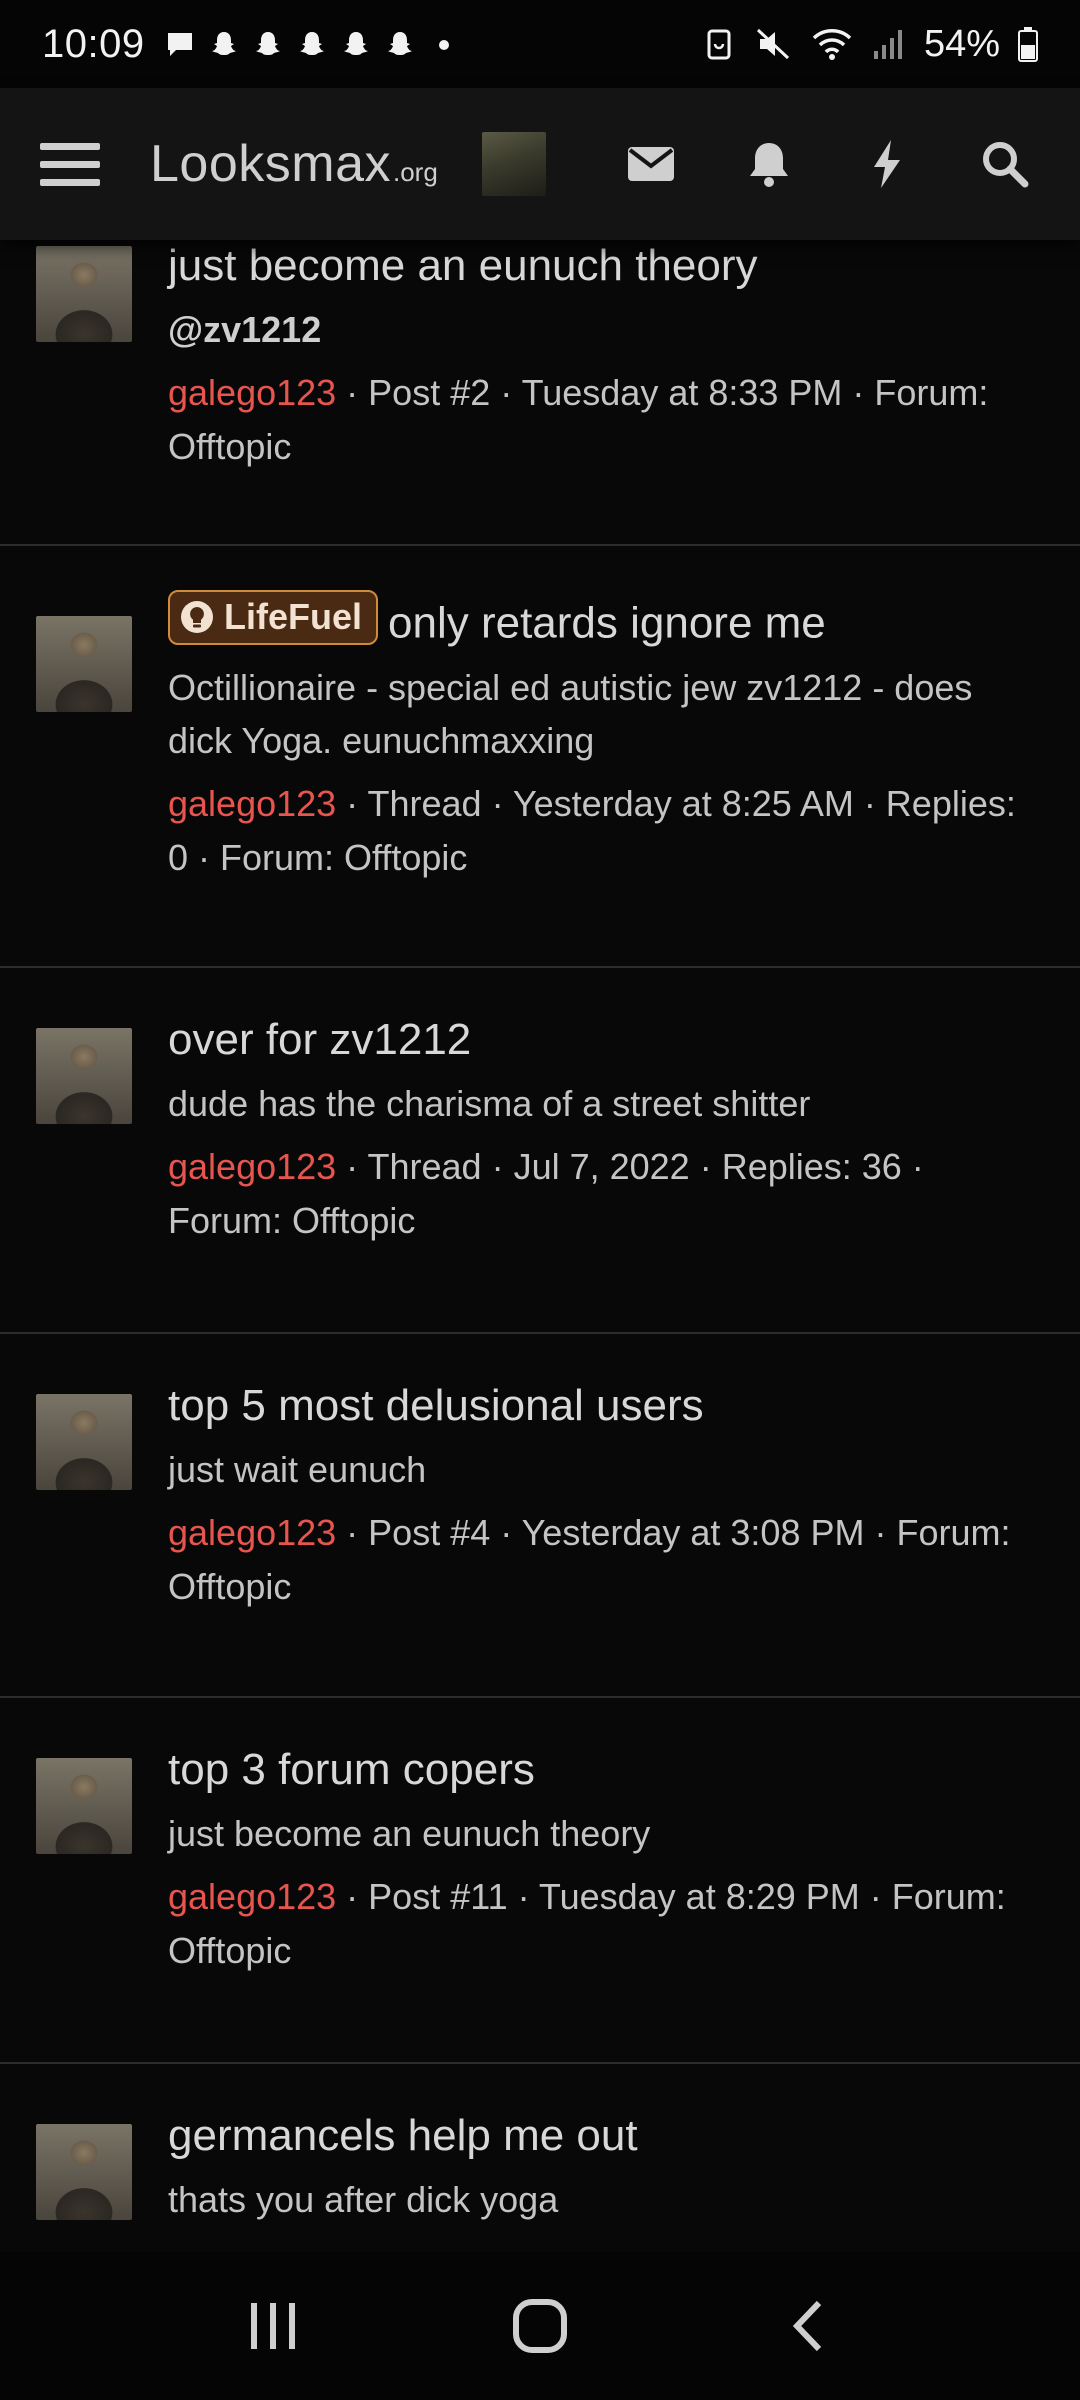 The image size is (1080, 2400). I want to click on battery-saver-icon, so click(719, 44).